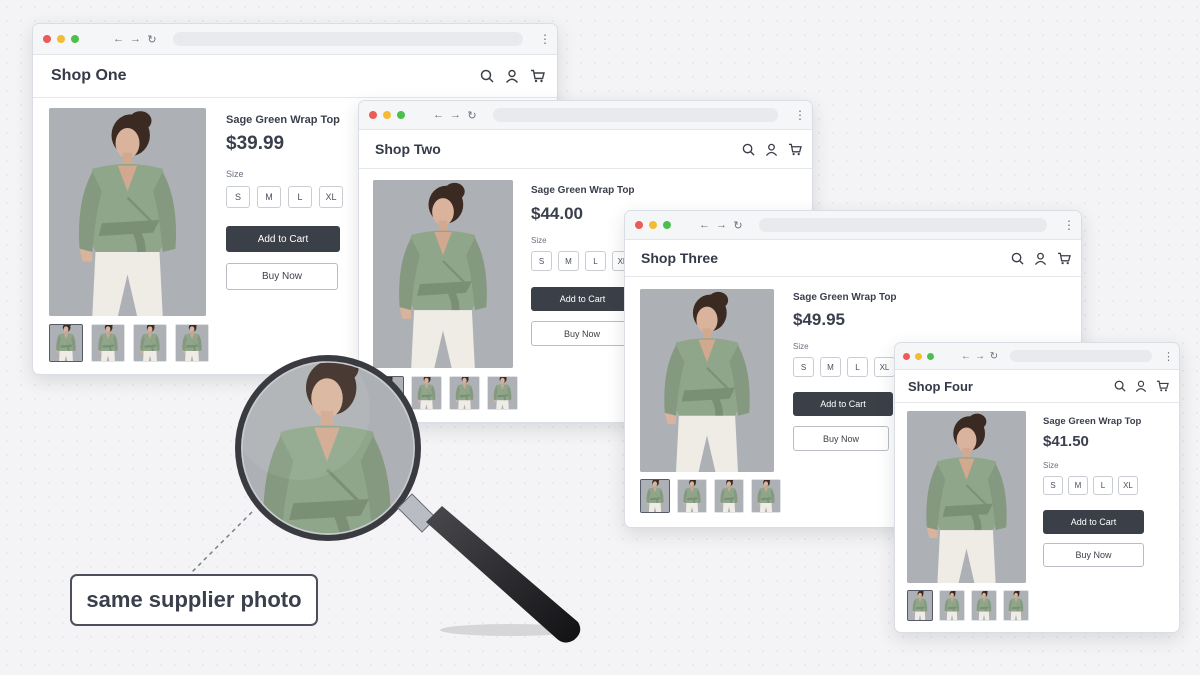  Describe the element at coordinates (221, 543) in the screenshot. I see `connector-line` at that location.